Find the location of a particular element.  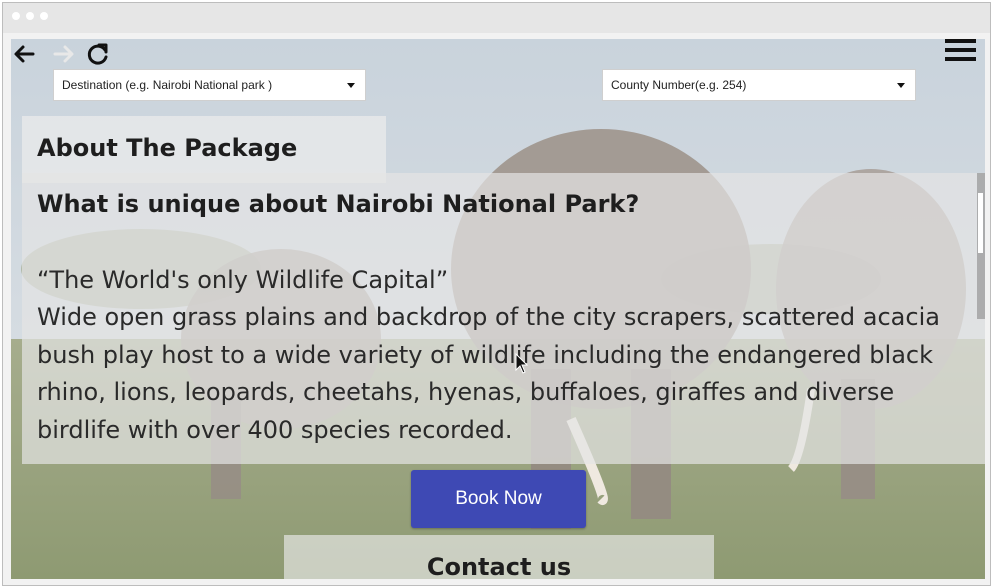

county-select-text: County Number(e.g. 254) is located at coordinates (679, 85).